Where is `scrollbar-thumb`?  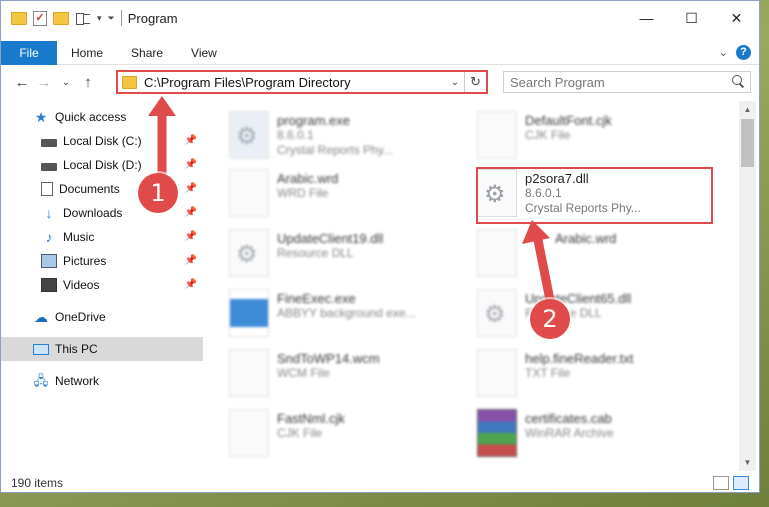 scrollbar-thumb is located at coordinates (747, 143).